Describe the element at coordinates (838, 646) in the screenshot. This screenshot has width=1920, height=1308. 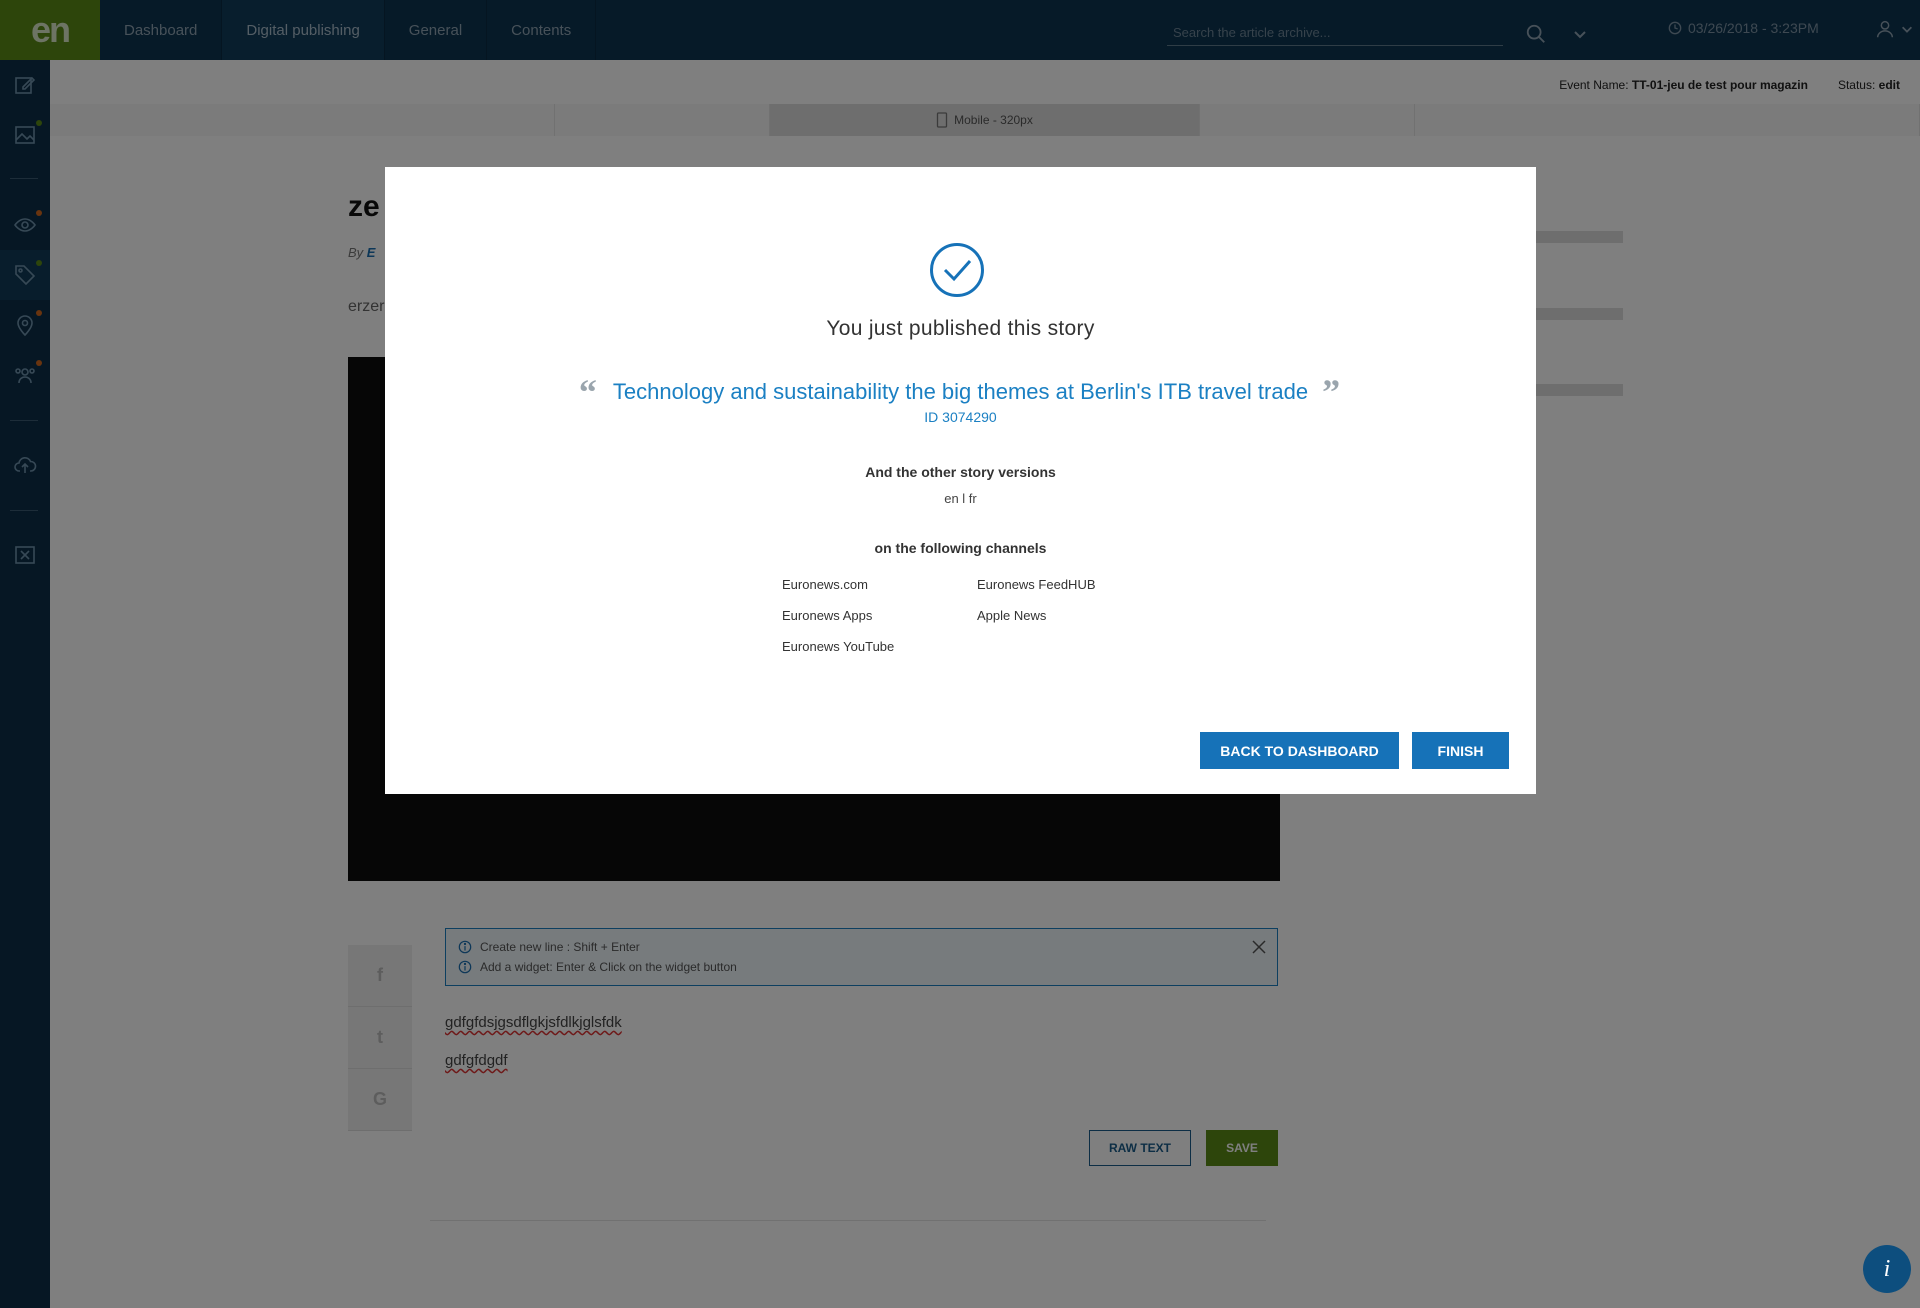
I see `channel-item: Euronews YouTube` at that location.